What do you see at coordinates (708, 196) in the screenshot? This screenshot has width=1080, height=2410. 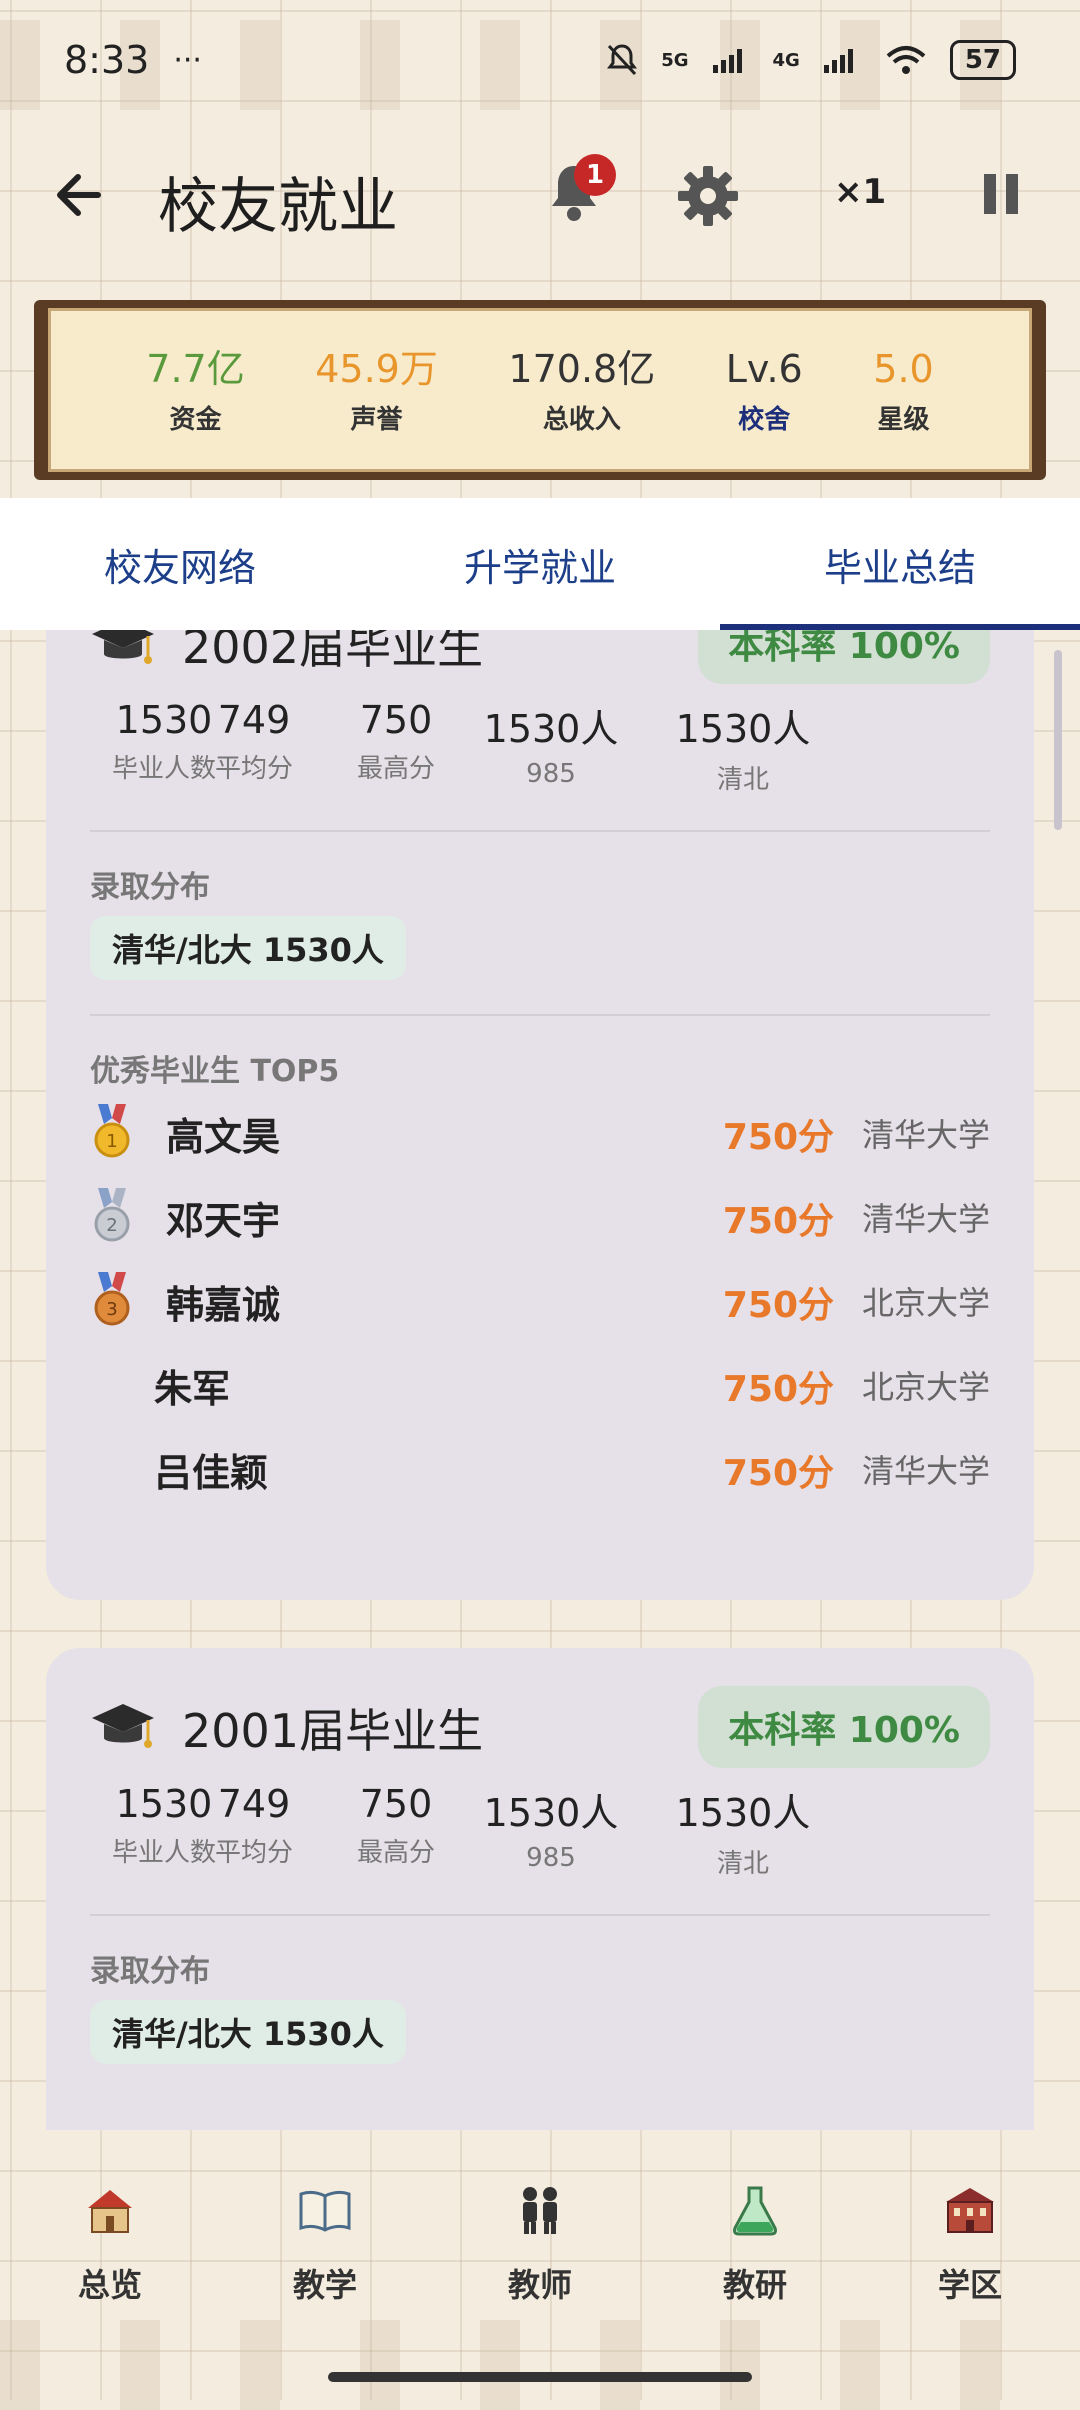 I see `gear-icon` at bounding box center [708, 196].